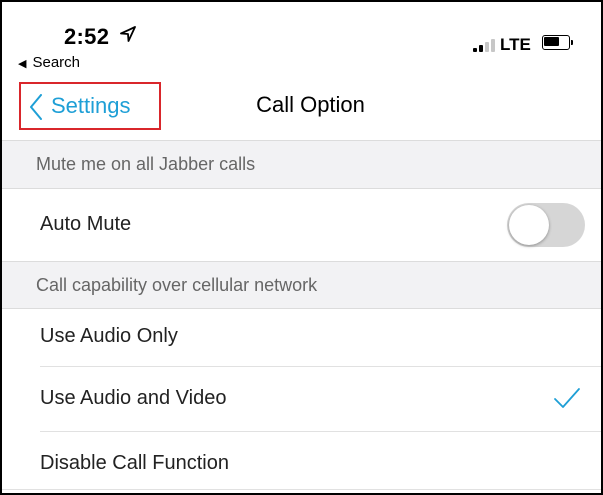 The width and height of the screenshot is (603, 495). Describe the element at coordinates (301, 165) in the screenshot. I see `section-header-mute: Mute me on all Jabber calls` at that location.